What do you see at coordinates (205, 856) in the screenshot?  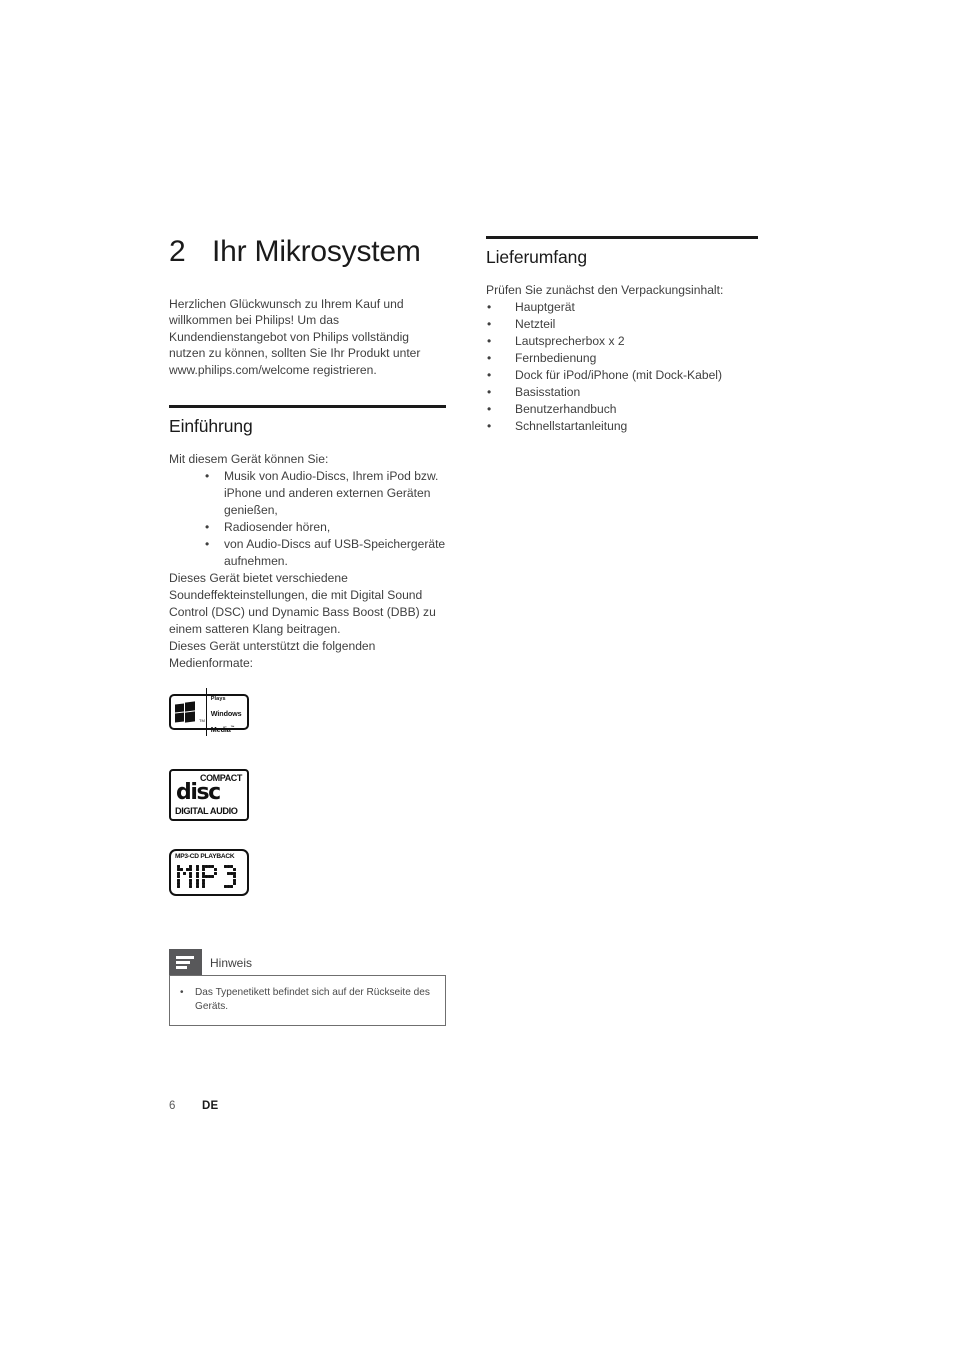 I see `mp3-playback-label: MP3-CD PLAYBACK` at bounding box center [205, 856].